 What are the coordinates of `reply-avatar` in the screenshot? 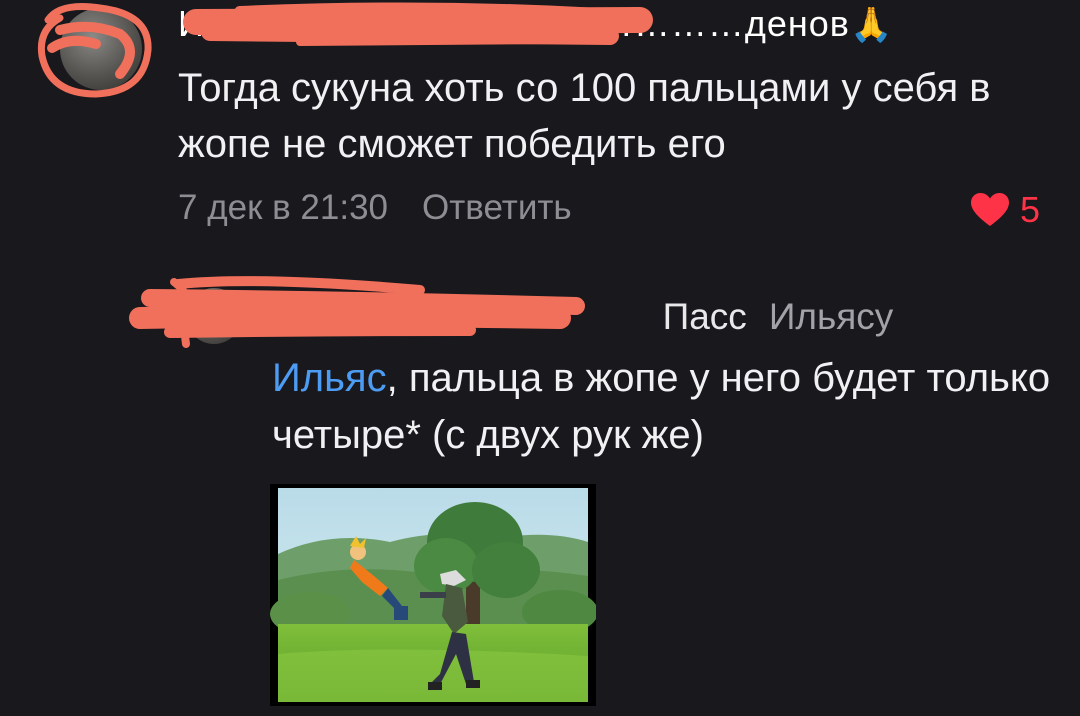 It's located at (214, 316).